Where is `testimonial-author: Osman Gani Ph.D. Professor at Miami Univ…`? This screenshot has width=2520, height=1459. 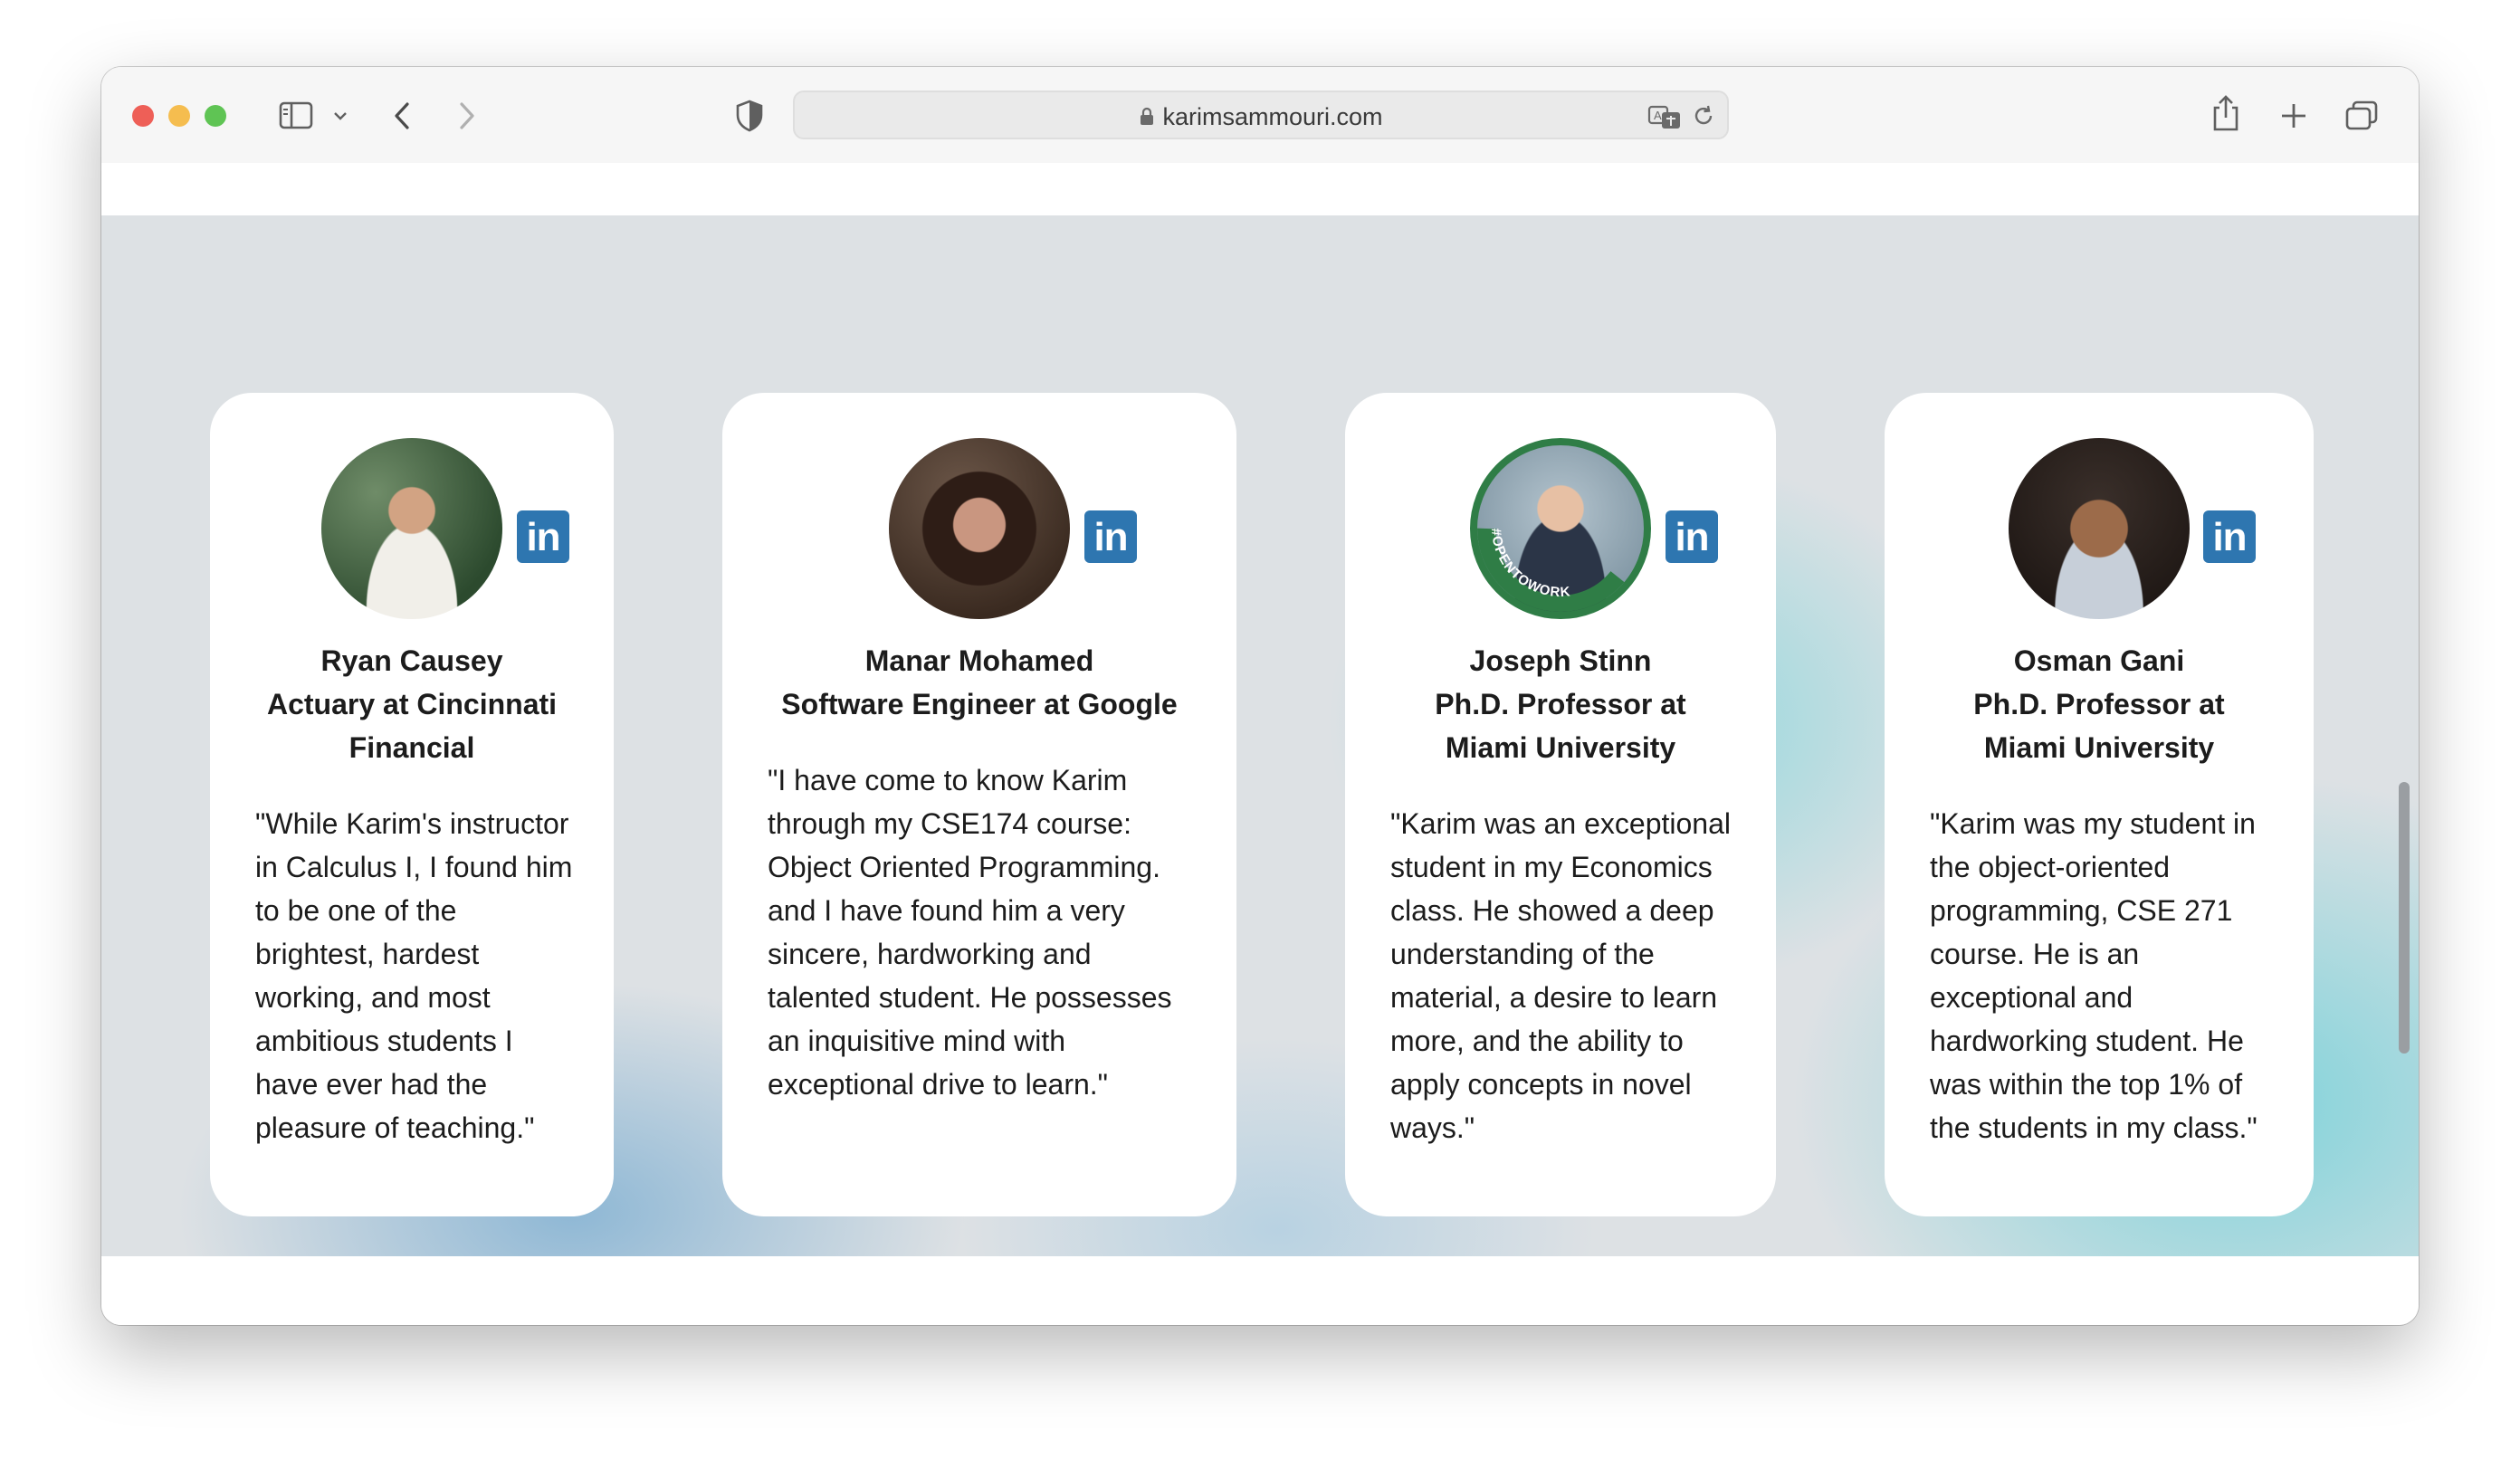
testimonial-author: Osman Gani Ph.D. Professor at Miami Univ… is located at coordinates (2099, 704).